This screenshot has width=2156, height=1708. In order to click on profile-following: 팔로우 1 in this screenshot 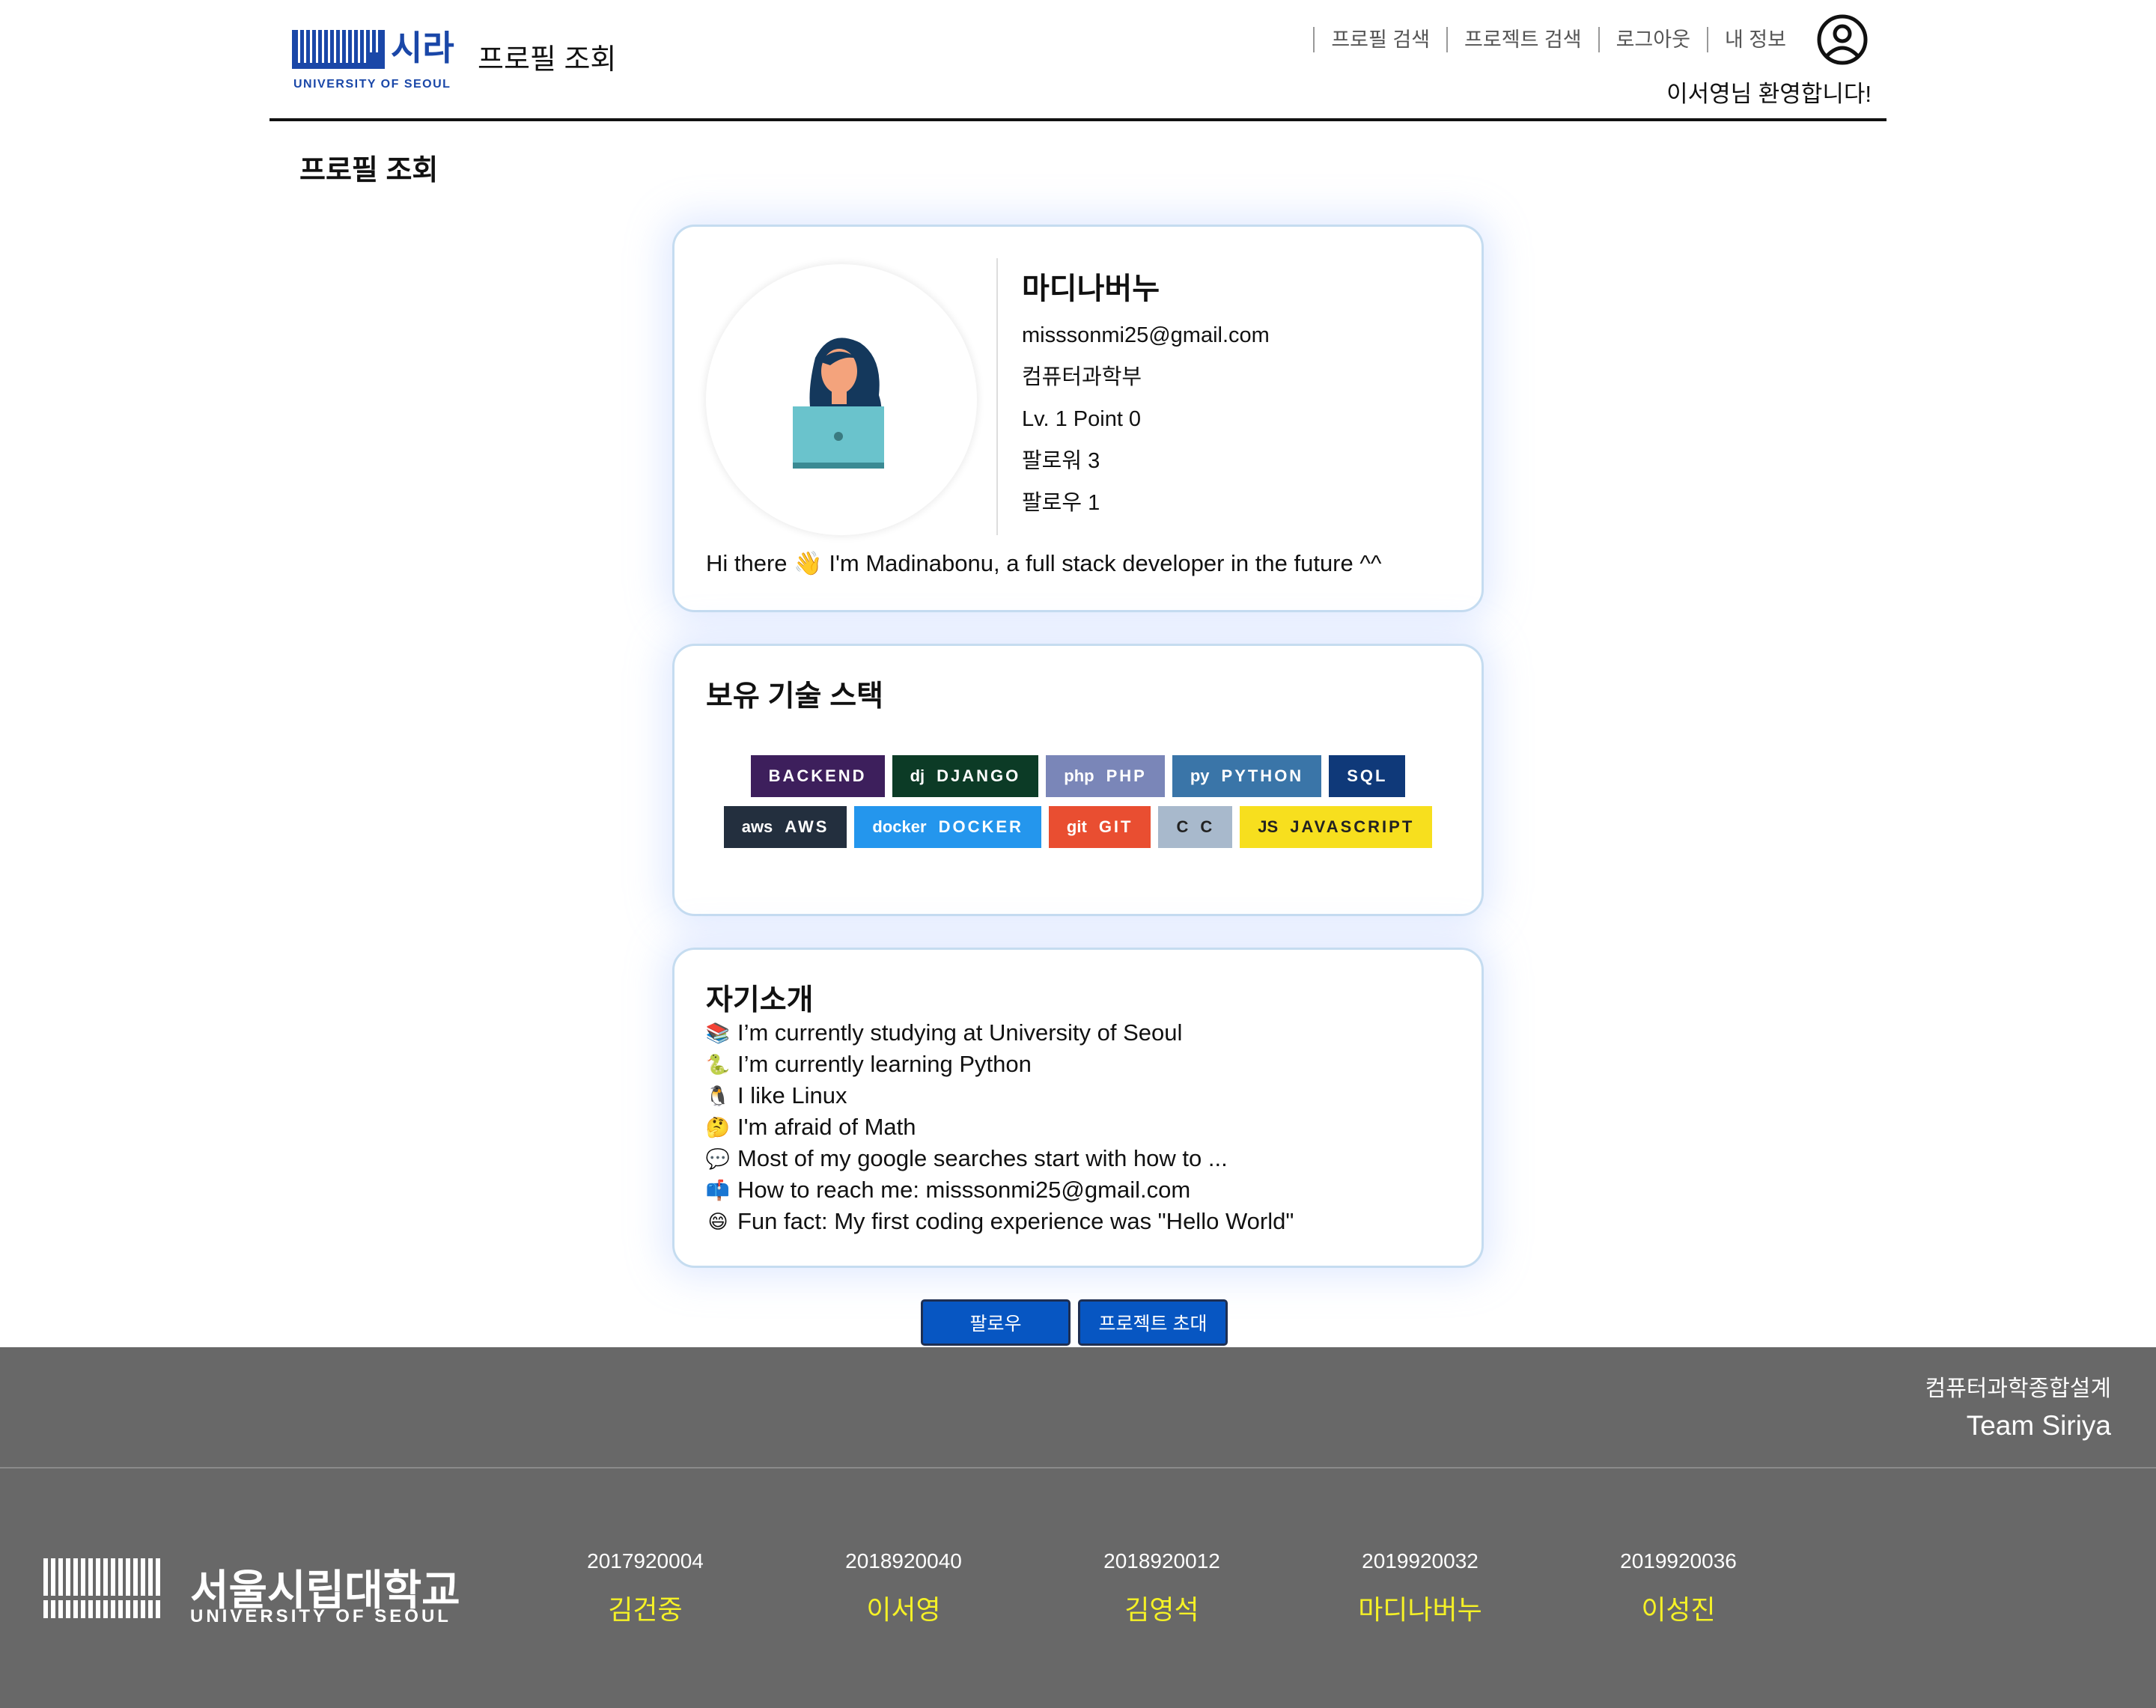, I will do `click(1146, 503)`.